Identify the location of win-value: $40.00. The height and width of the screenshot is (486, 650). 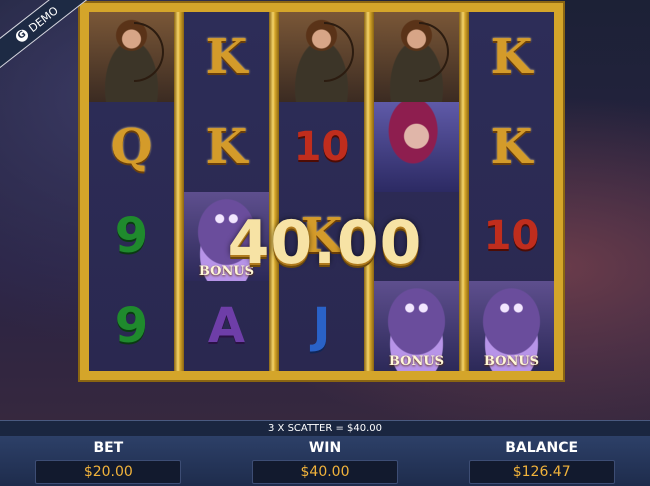
(325, 472).